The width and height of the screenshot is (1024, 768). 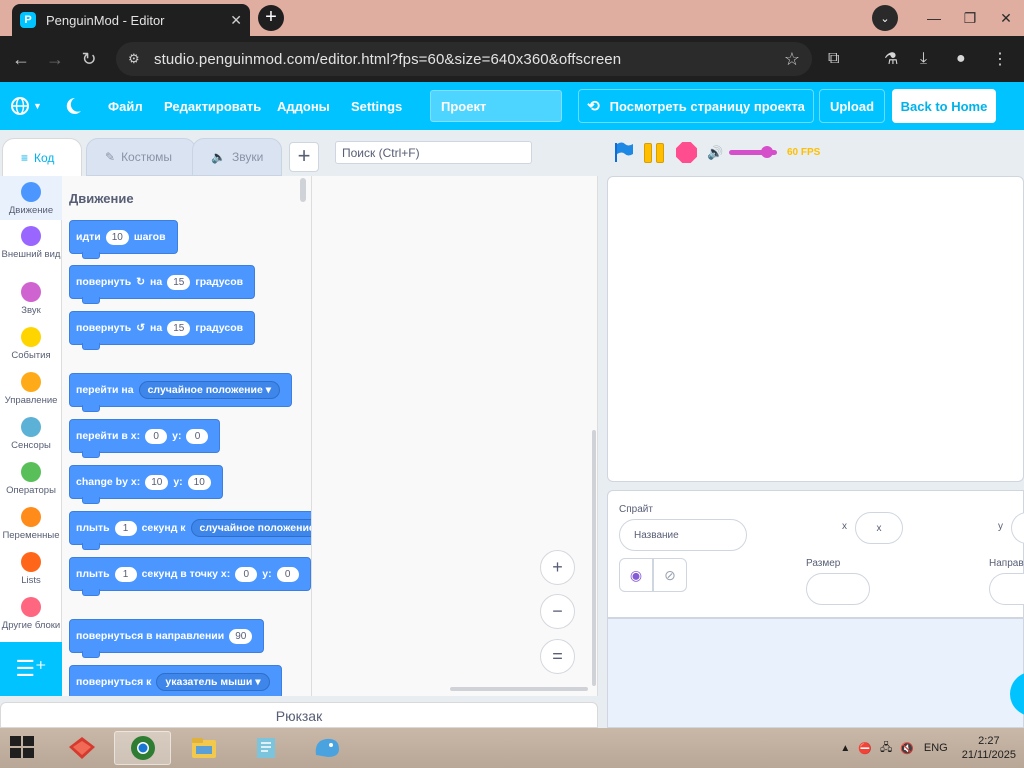 I want to click on theme-toggle, so click(x=74, y=106).